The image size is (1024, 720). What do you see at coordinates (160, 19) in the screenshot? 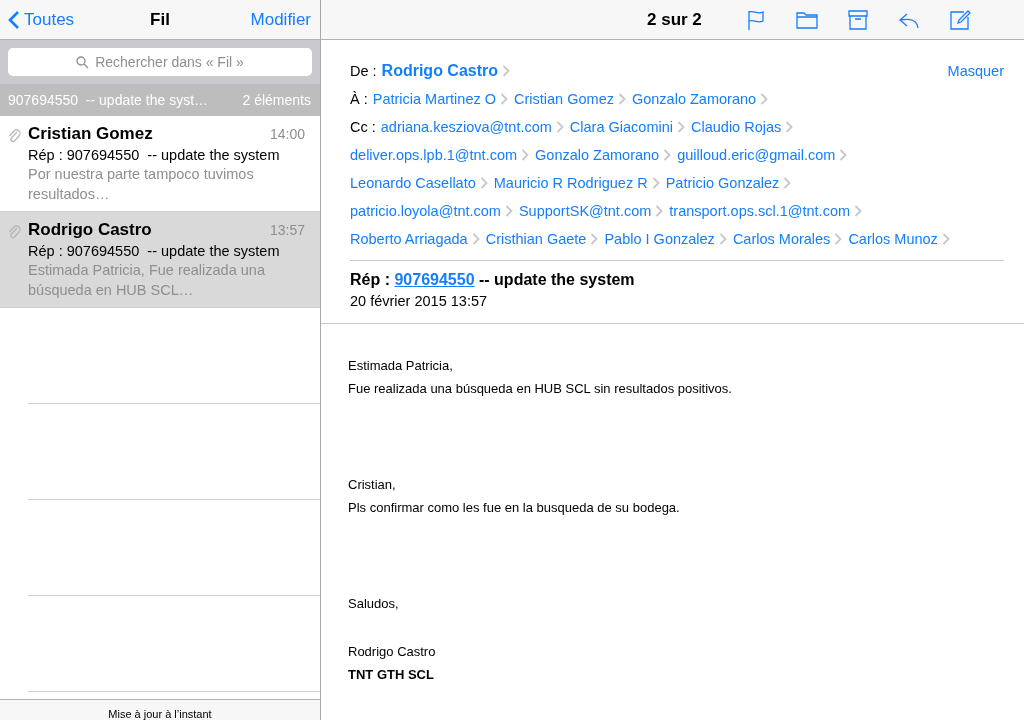
I see `nav-title: Fil` at bounding box center [160, 19].